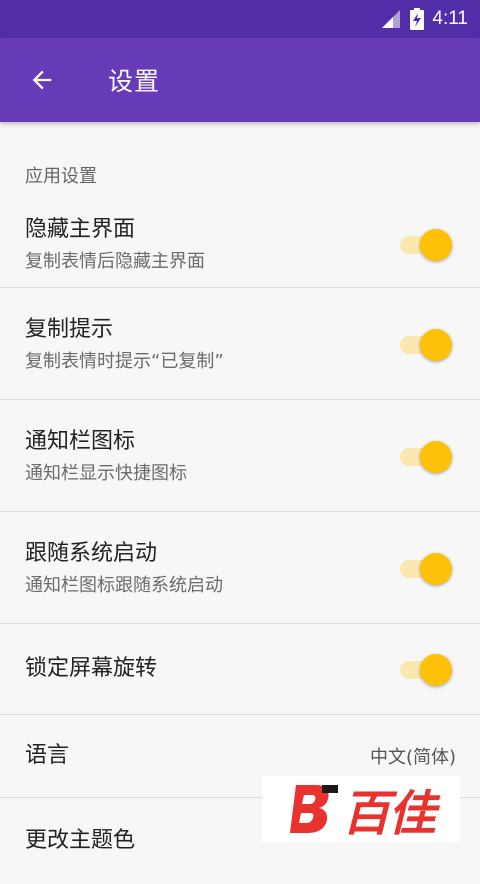 This screenshot has width=480, height=884. I want to click on setting-row-lock-rotation: 锁定屏幕旋转, so click(240, 669).